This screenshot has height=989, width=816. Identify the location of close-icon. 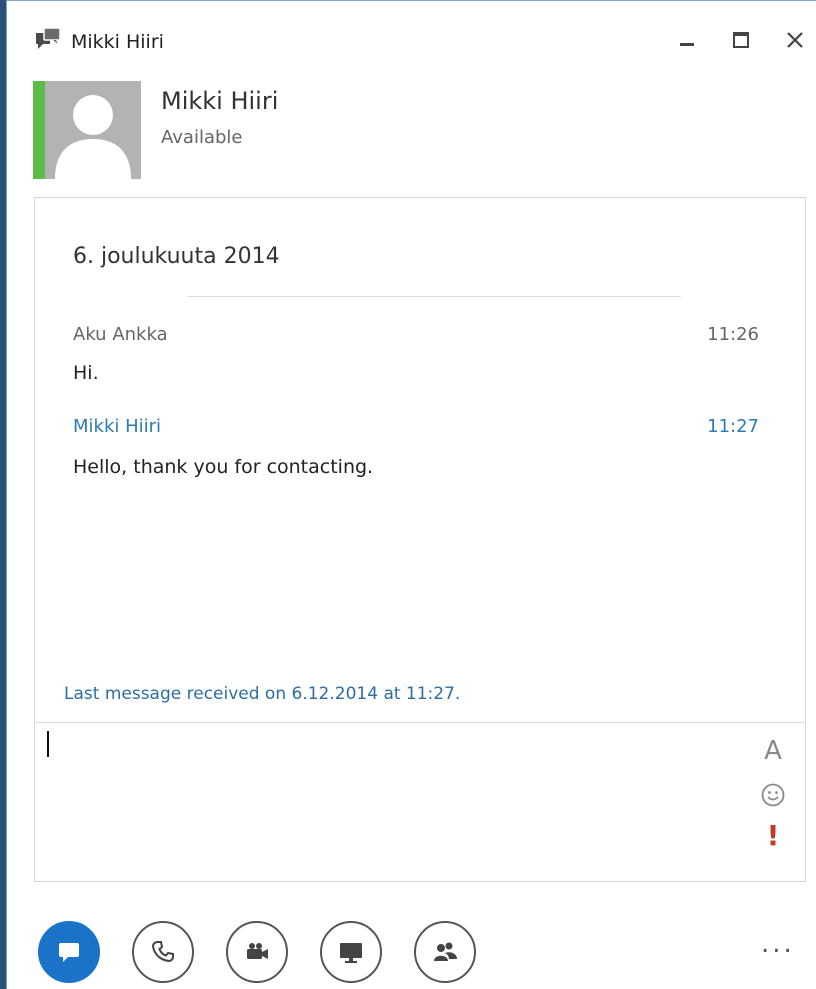
(795, 40).